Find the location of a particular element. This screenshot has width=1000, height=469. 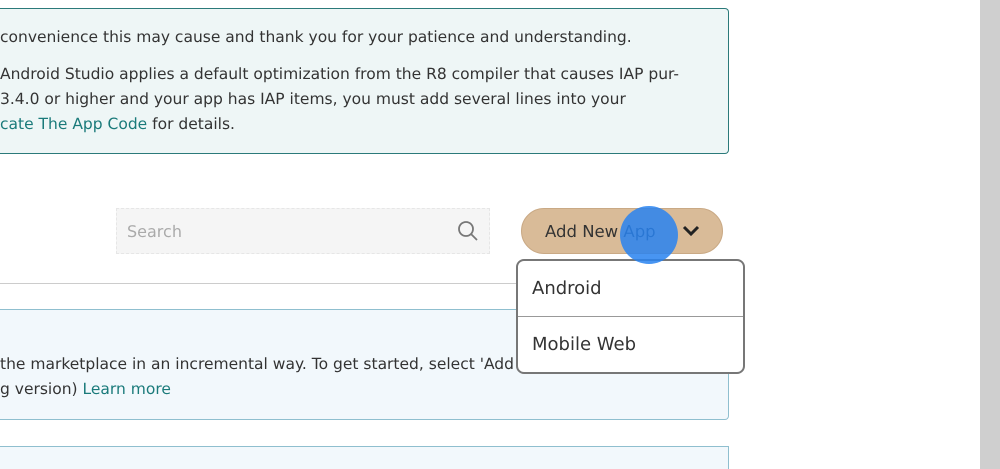

notice-text: convenience this may cause and thank you for your patience and understanding. is located at coordinates (316, 37).